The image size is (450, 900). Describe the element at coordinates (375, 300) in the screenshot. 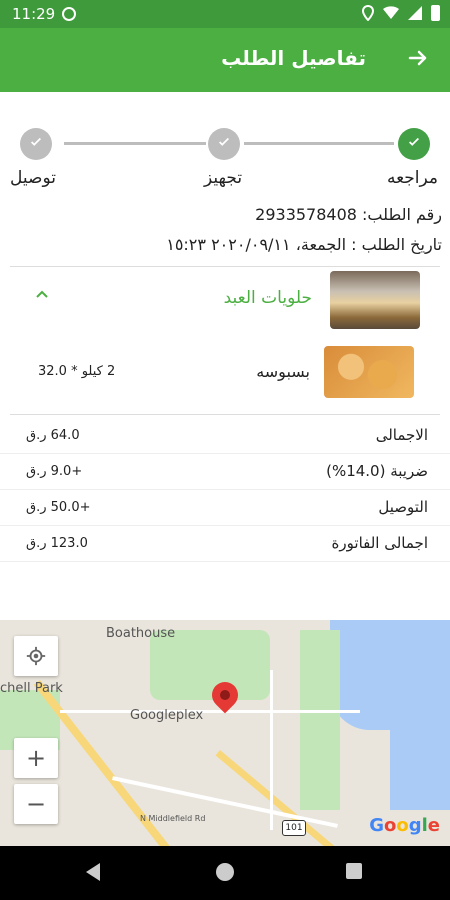

I see `store-image` at that location.